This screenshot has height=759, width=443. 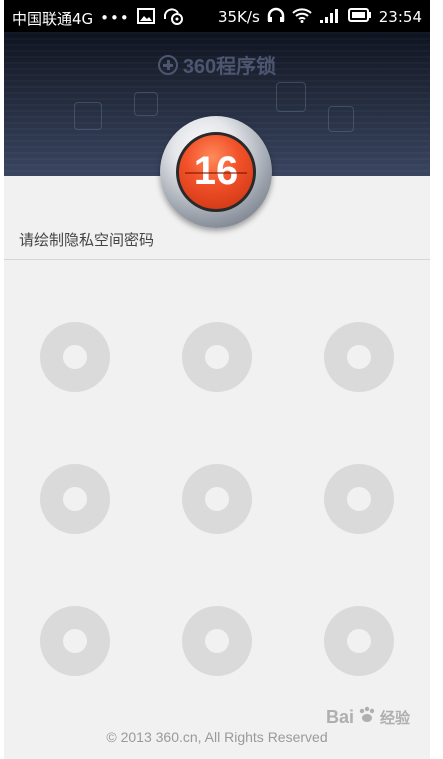 I want to click on watermark: Bai 经验, so click(x=368, y=717).